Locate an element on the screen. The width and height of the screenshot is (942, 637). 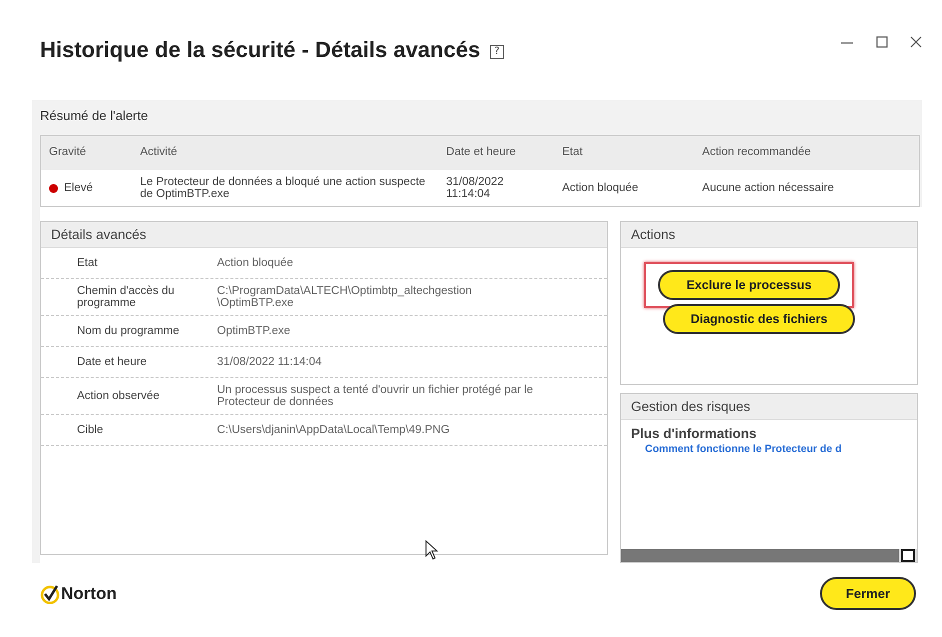
close-button: Fermer is located at coordinates (868, 593).